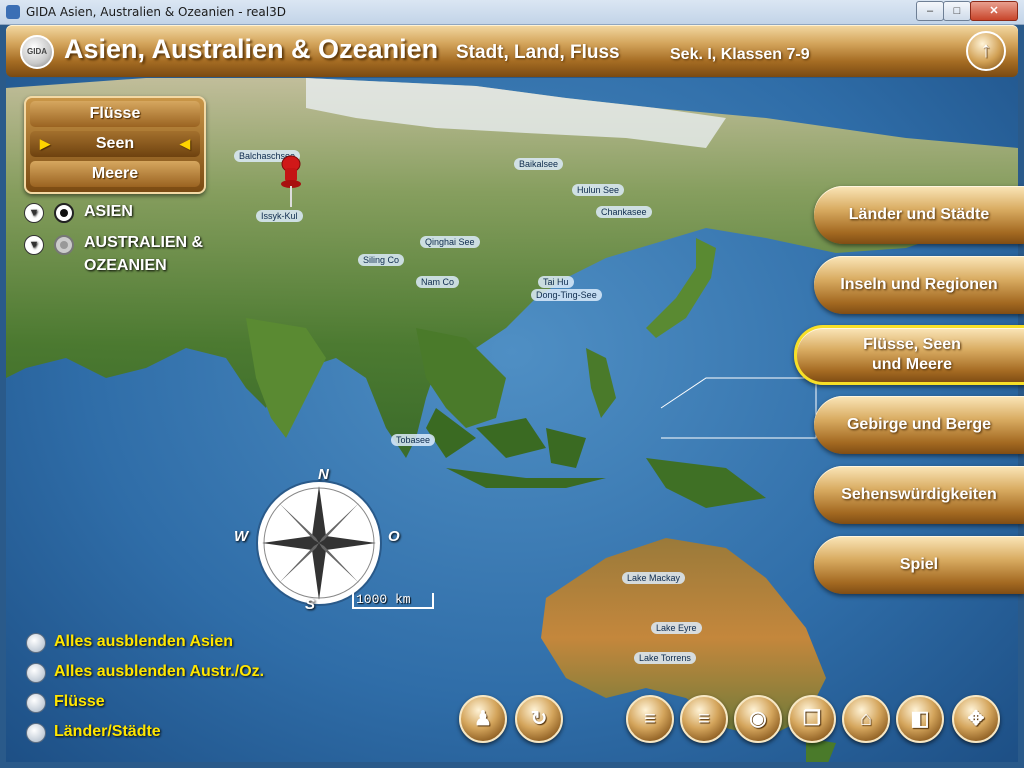 The width and height of the screenshot is (1024, 768). I want to click on label-siling: Siling Co, so click(381, 260).